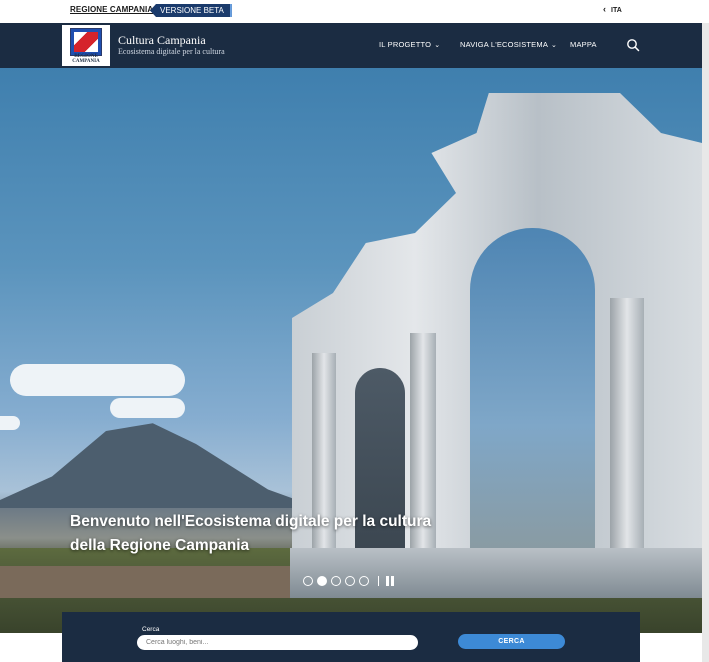 The height and width of the screenshot is (662, 709). What do you see at coordinates (86, 42) in the screenshot?
I see `region-coat-of-arms-icon` at bounding box center [86, 42].